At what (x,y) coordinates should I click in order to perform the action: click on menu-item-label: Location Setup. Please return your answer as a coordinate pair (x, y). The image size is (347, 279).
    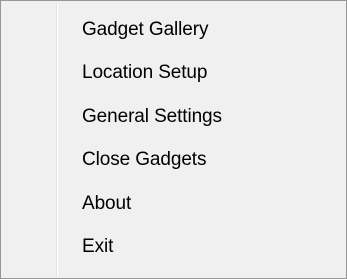
    Looking at the image, I should click on (145, 73).